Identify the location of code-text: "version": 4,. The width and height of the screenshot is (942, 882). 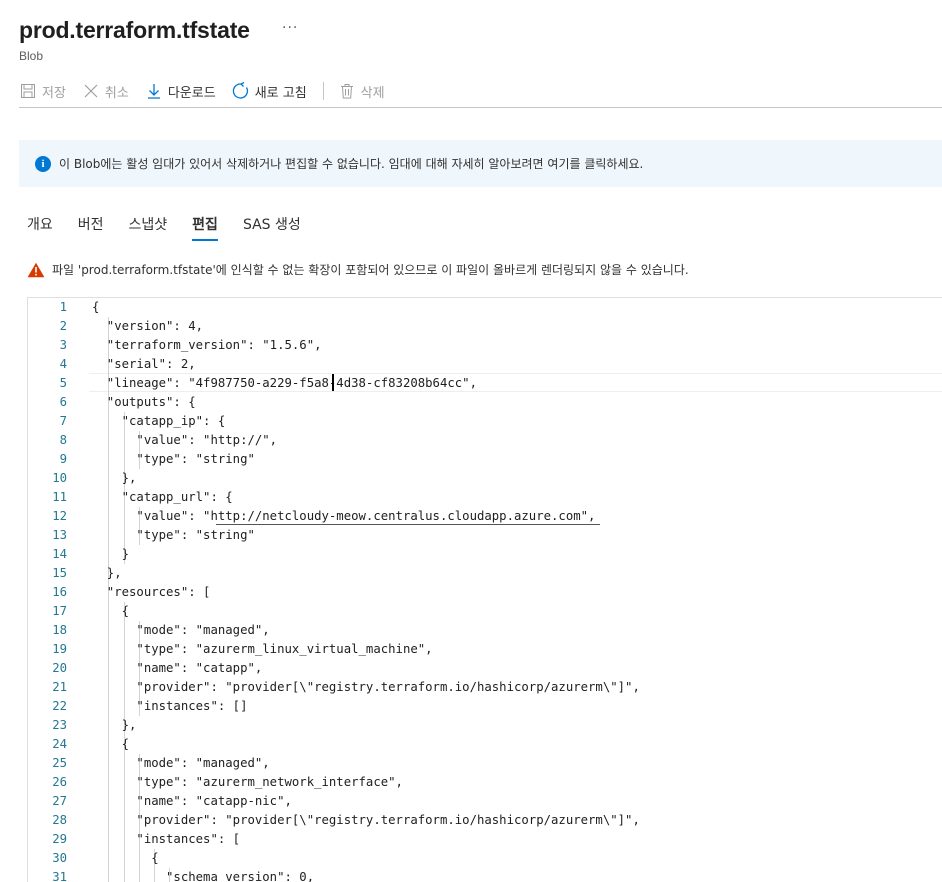
(147, 326).